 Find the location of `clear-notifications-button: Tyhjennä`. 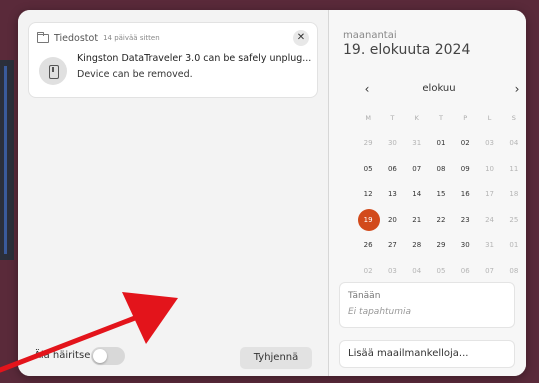

clear-notifications-button: Tyhjennä is located at coordinates (276, 358).